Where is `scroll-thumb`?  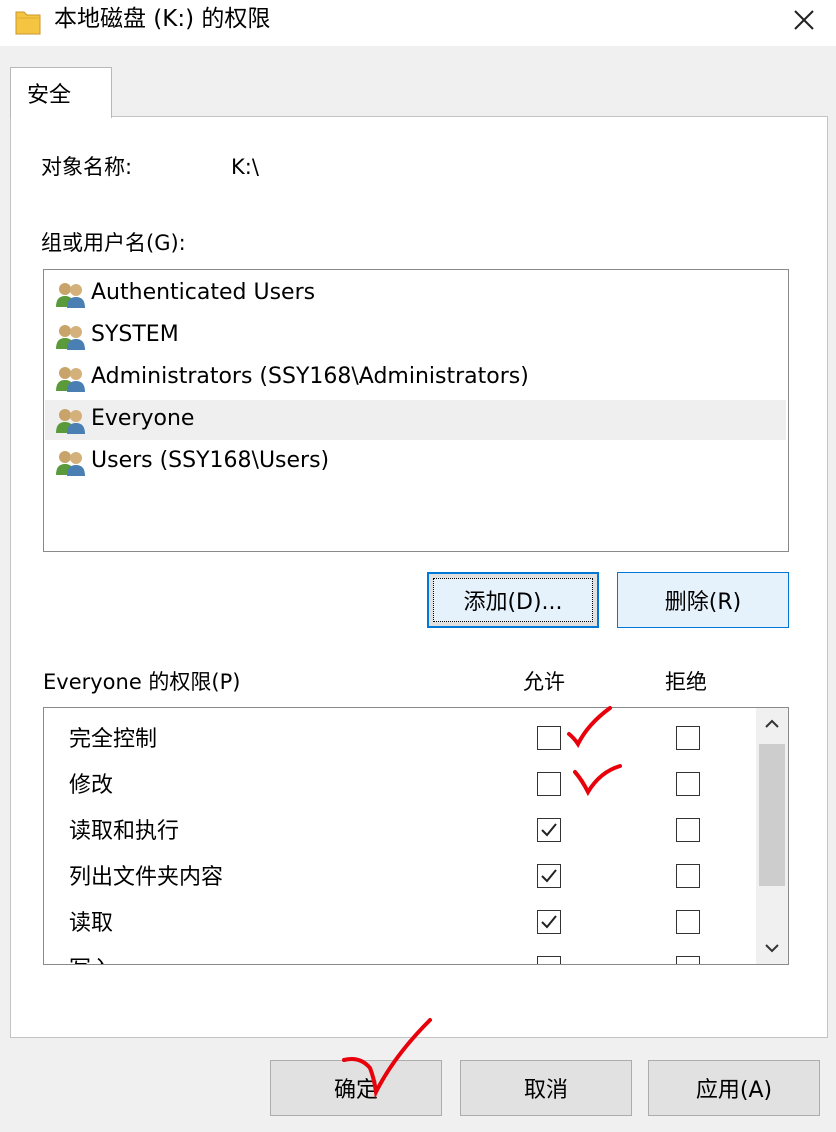
scroll-thumb is located at coordinates (772, 815).